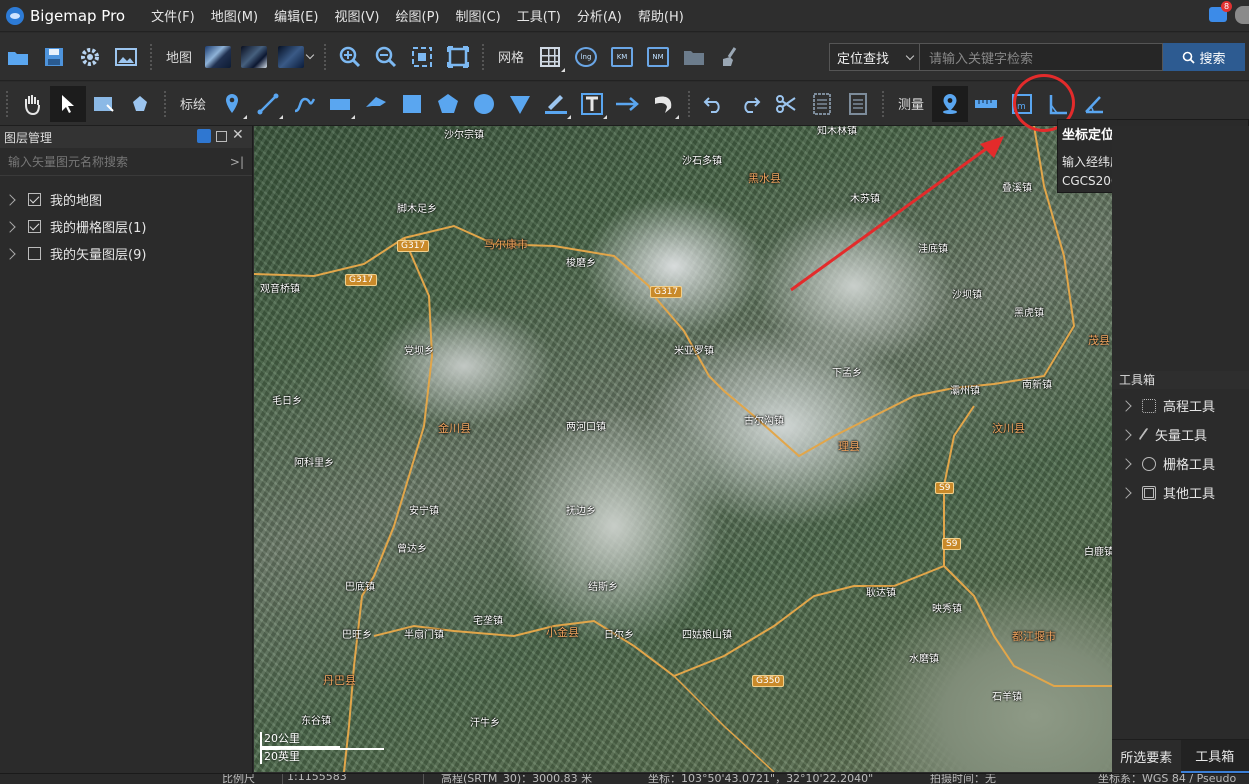 The width and height of the screenshot is (1249, 784). What do you see at coordinates (1041, 57) in the screenshot?
I see `search-input: 请输入关键字检索` at bounding box center [1041, 57].